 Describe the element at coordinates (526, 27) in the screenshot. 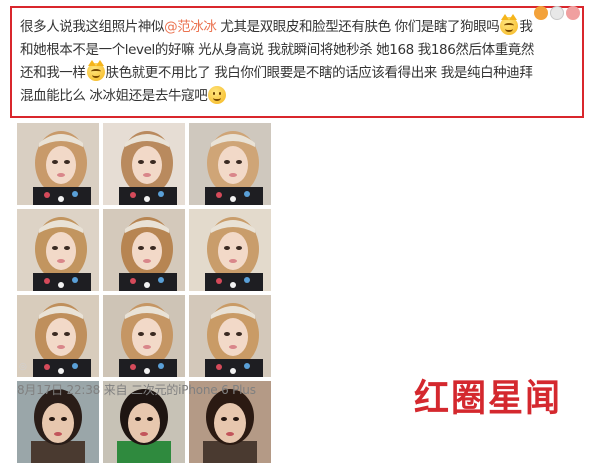

I see `post-text-segment: 我` at that location.